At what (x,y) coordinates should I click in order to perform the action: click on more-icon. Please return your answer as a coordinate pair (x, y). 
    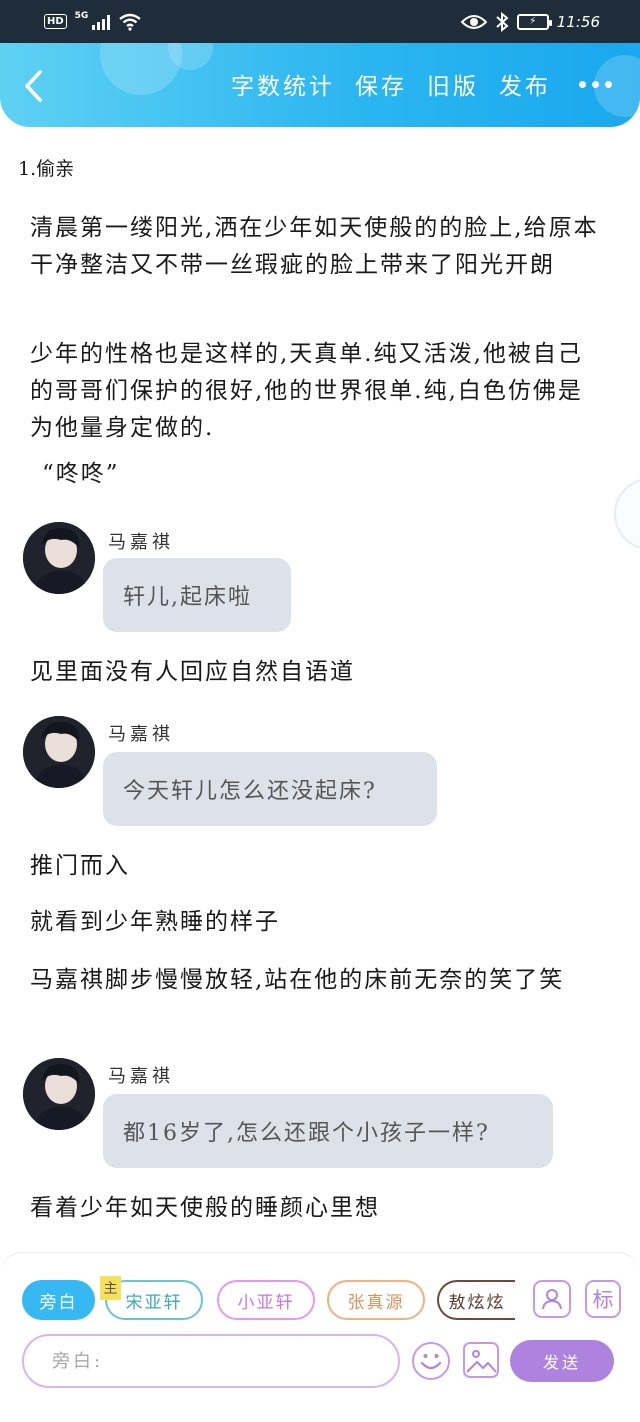
    Looking at the image, I should click on (595, 84).